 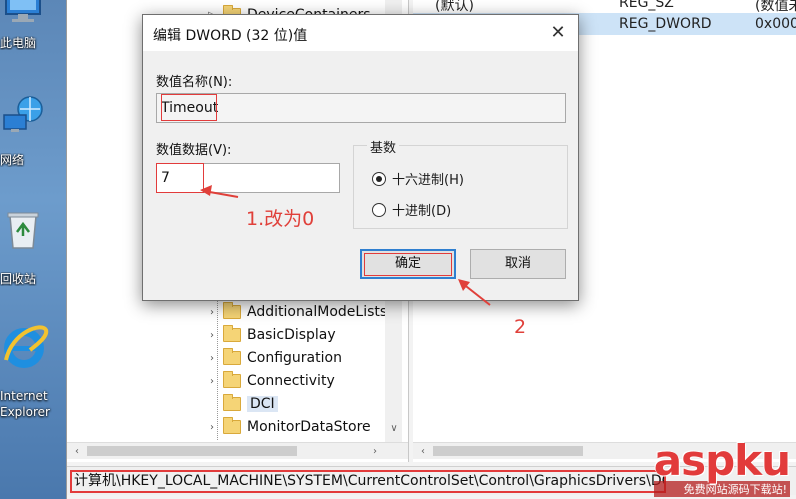 I want to click on value-type: REG_SZ, so click(x=646, y=5).